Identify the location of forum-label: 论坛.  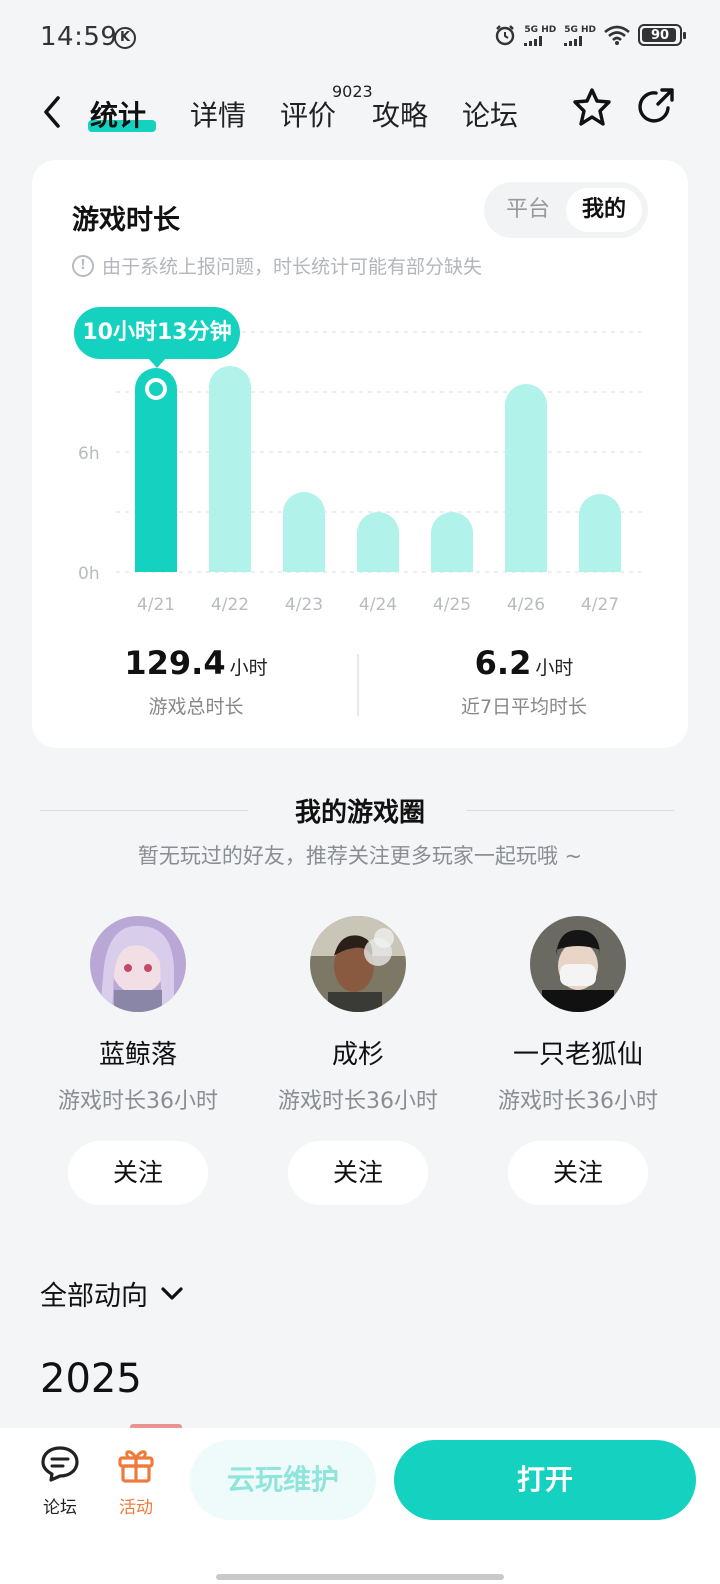
(60, 1508).